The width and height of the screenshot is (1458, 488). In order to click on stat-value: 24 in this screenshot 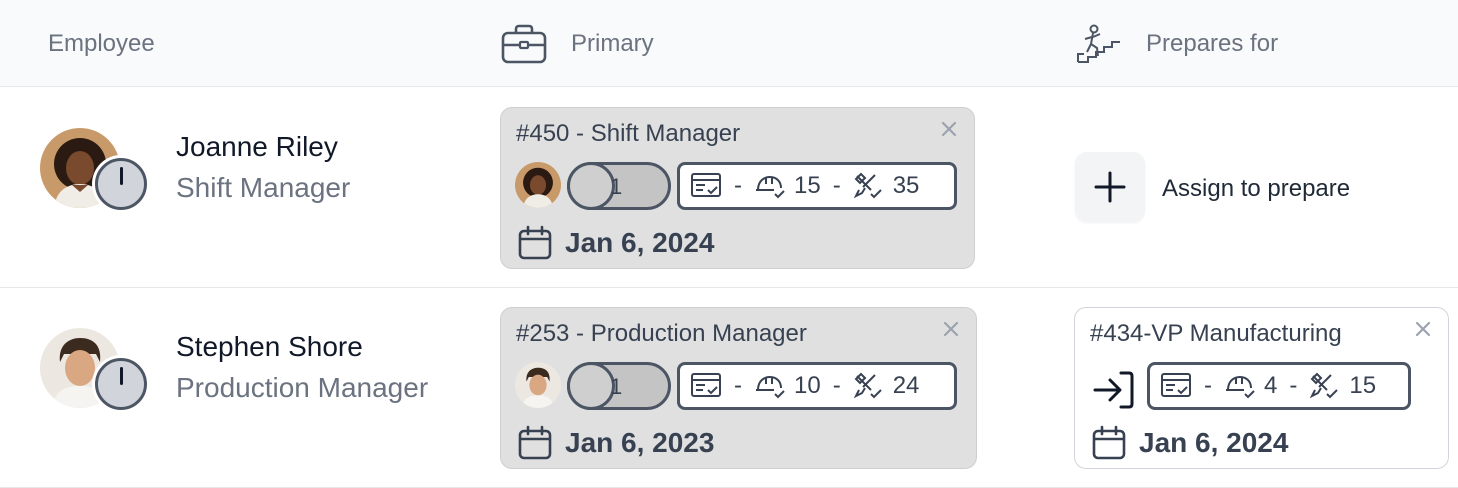, I will do `click(906, 385)`.